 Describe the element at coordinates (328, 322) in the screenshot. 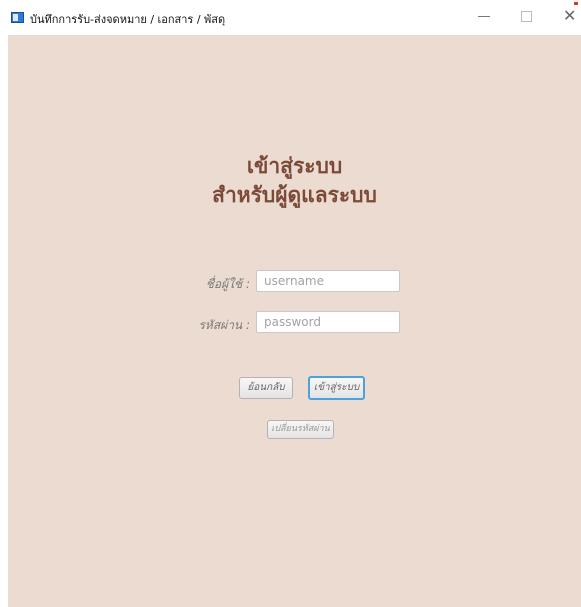

I see `password-input` at that location.